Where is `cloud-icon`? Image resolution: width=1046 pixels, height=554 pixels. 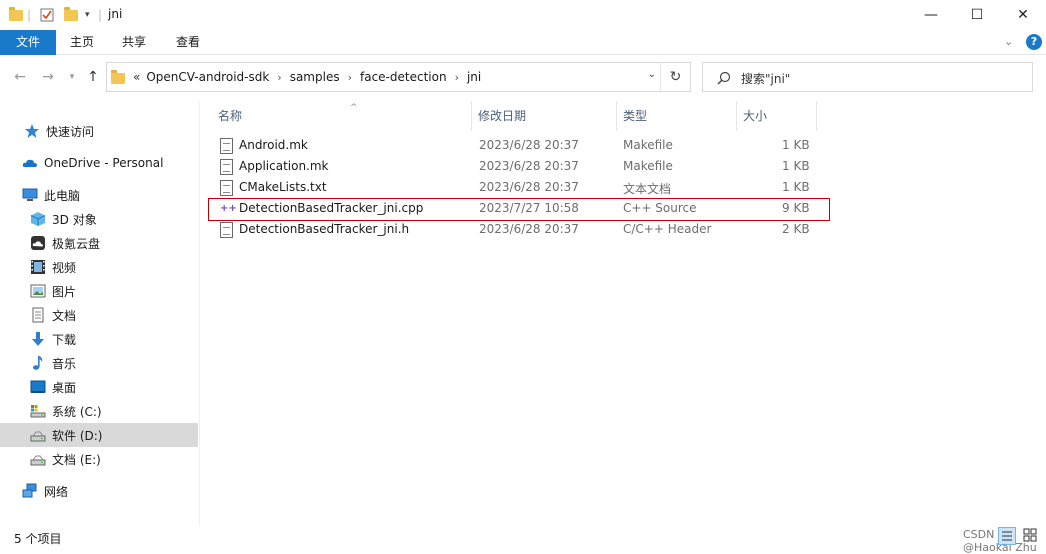
cloud-icon is located at coordinates (29, 163).